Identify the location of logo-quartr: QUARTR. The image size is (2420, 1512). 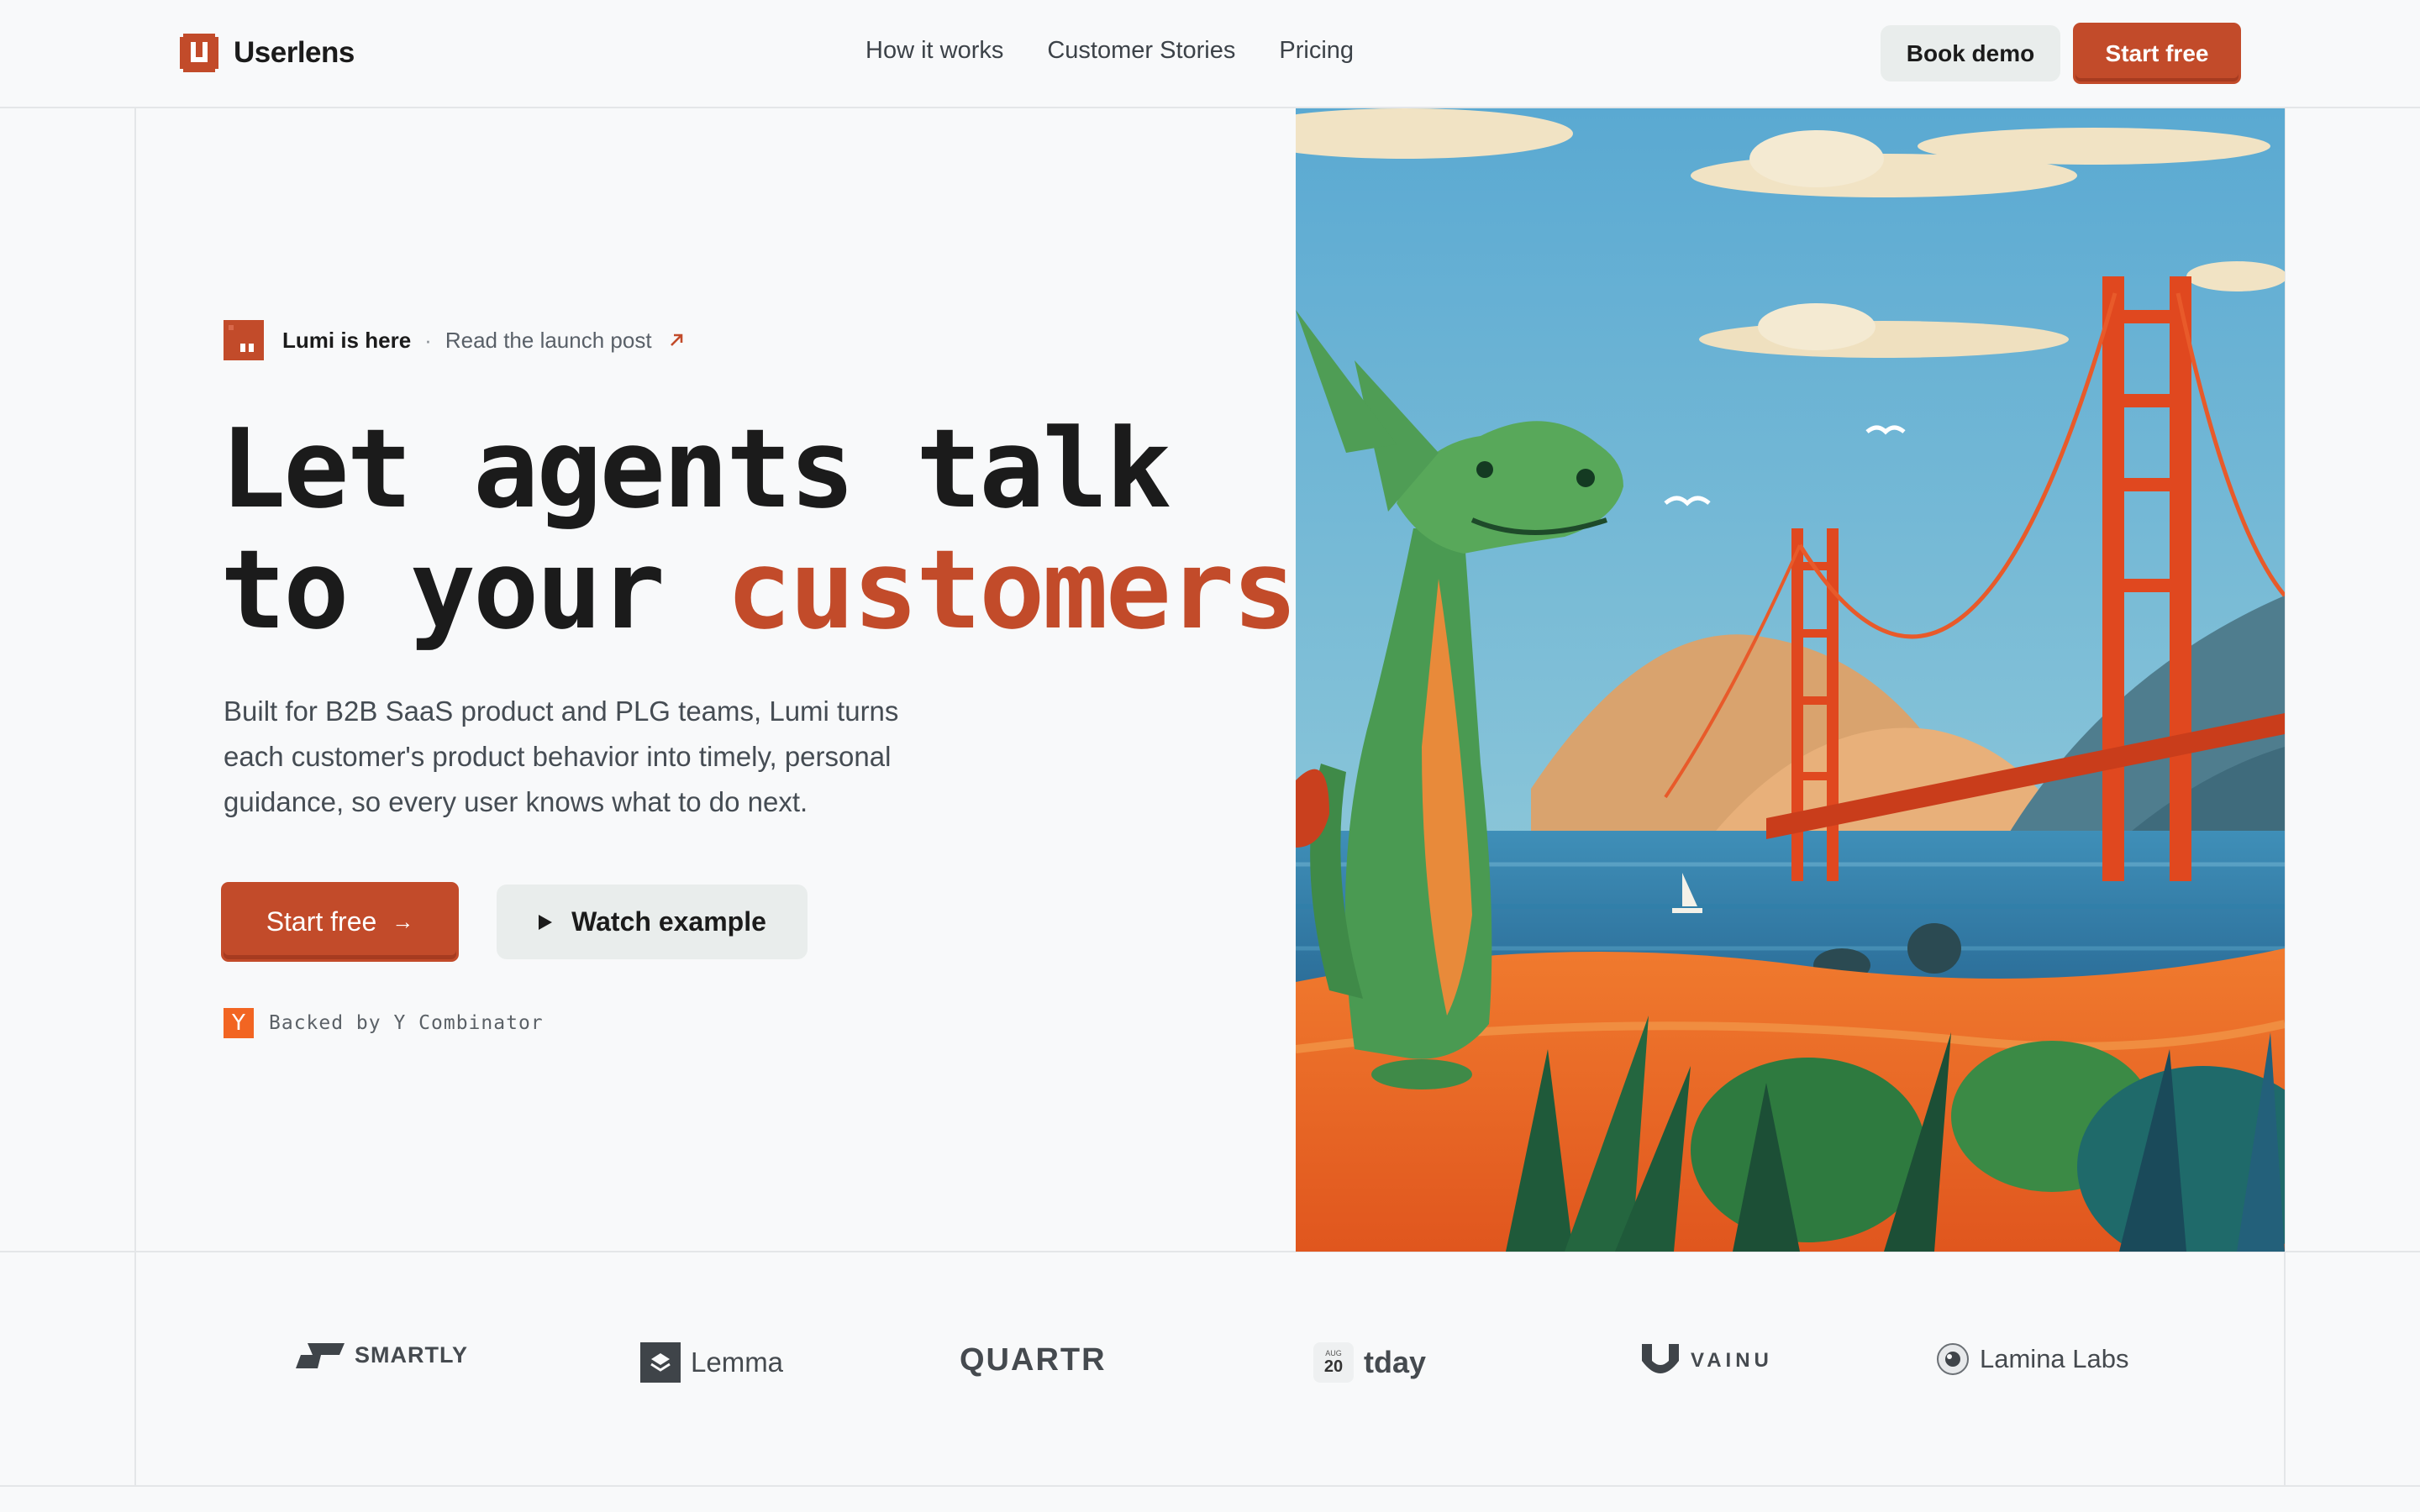
(1033, 1360).